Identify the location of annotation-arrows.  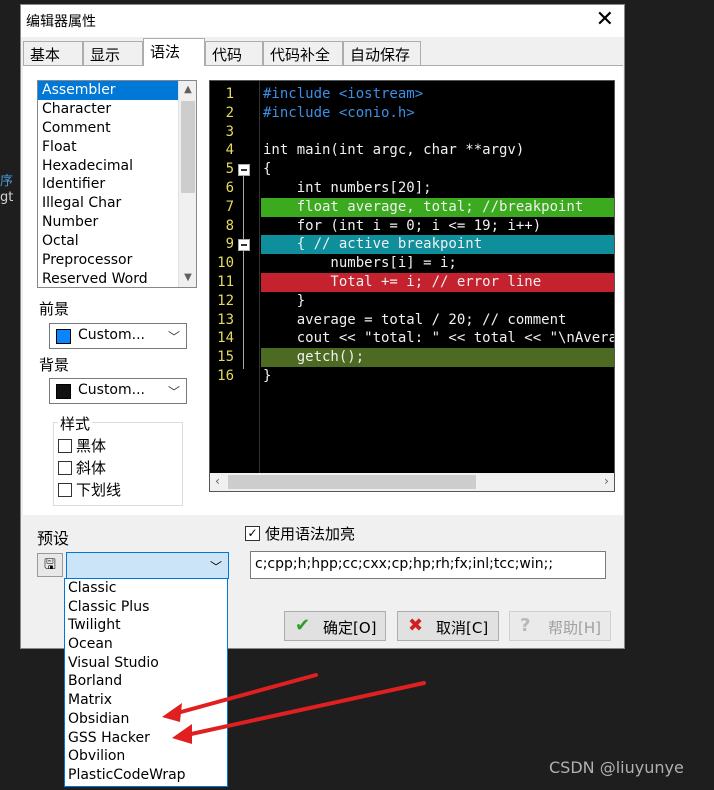
(294, 708).